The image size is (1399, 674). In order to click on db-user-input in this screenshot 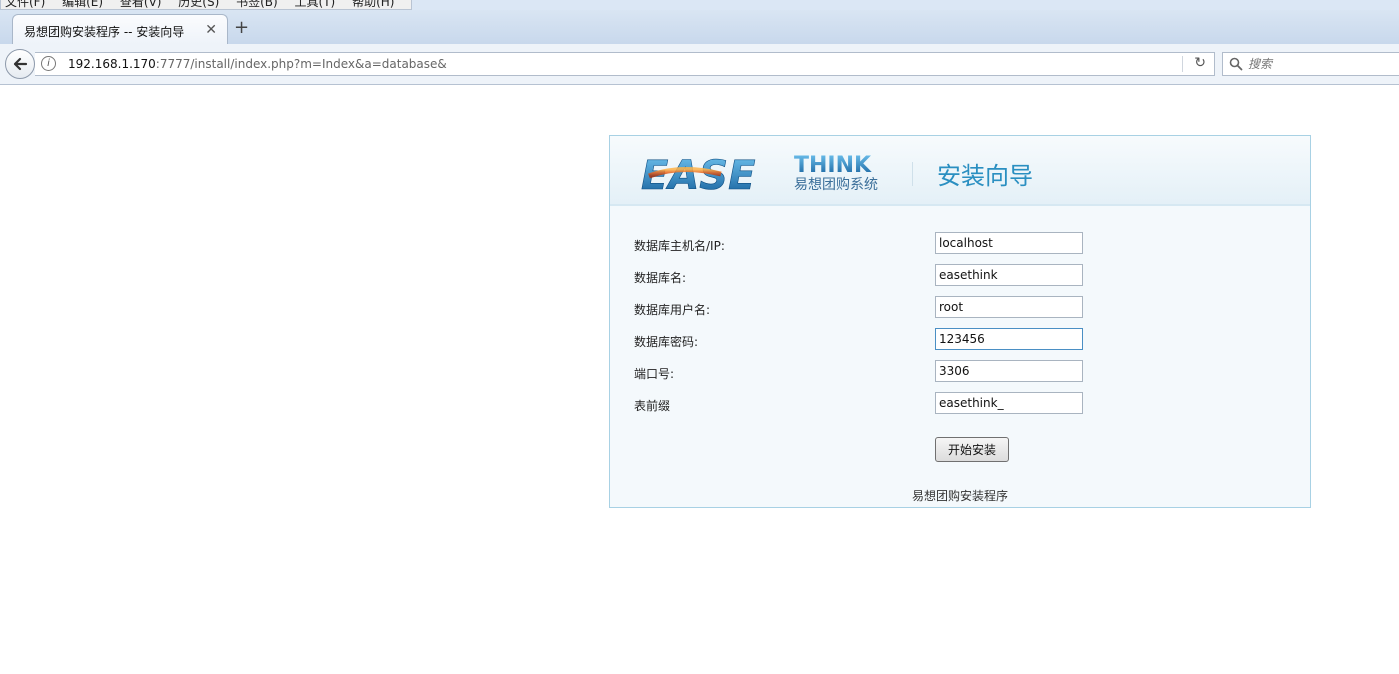, I will do `click(1009, 307)`.